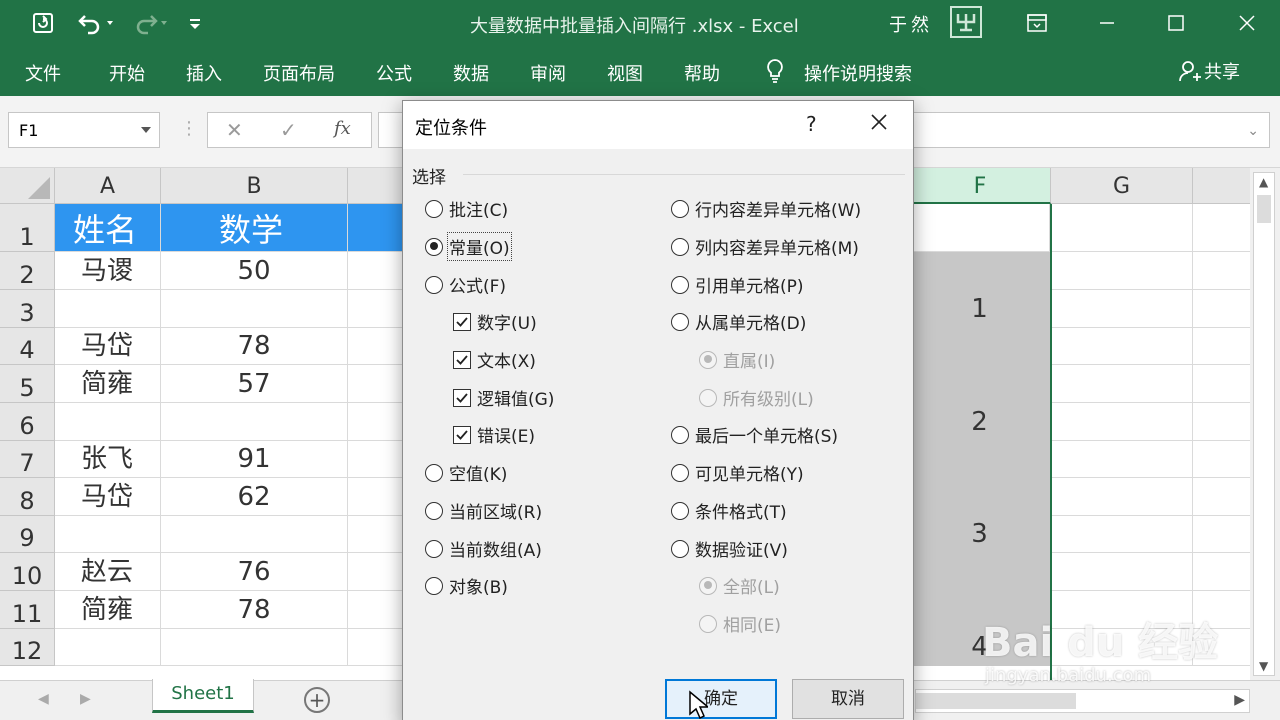 The image size is (1280, 720). I want to click on expand-formula-icon: ⌄, so click(1253, 131).